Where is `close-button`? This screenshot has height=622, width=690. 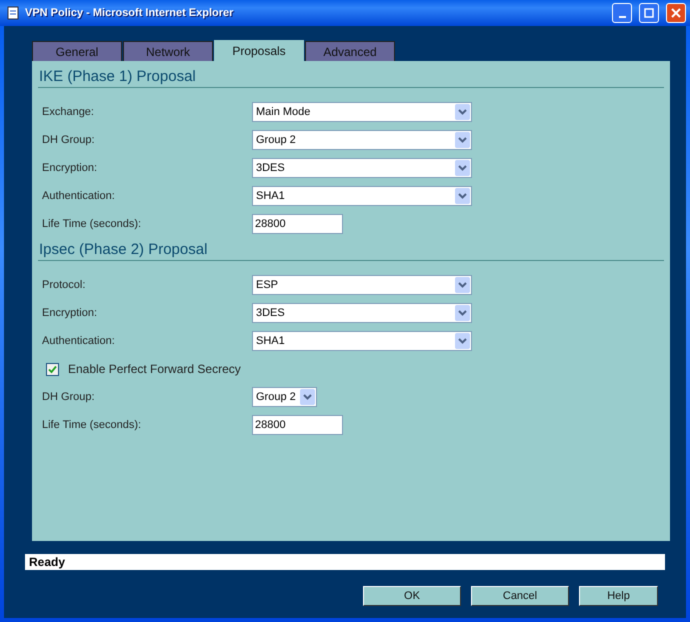 close-button is located at coordinates (676, 13).